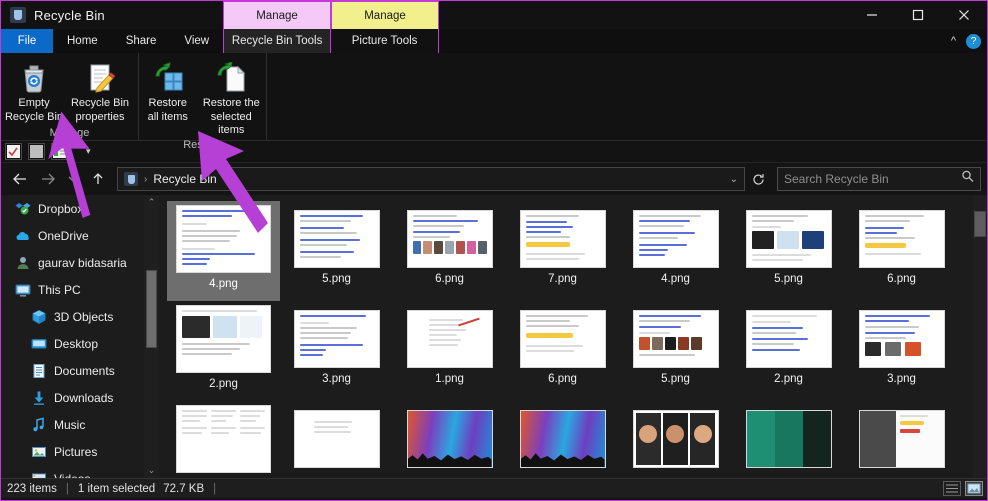 This screenshot has height=501, width=988. Describe the element at coordinates (39, 425) in the screenshot. I see `music-icon` at that location.